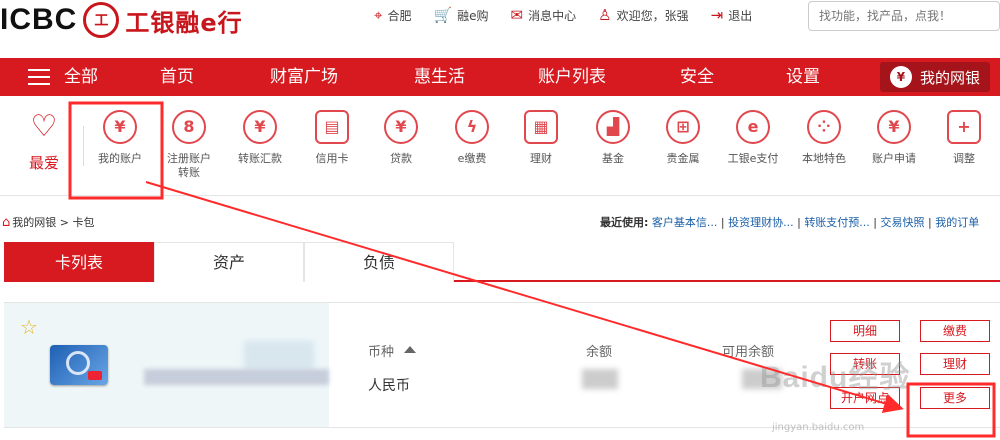 The image size is (1000, 440). Describe the element at coordinates (552, 15) in the screenshot. I see `messages-label: 消息中心` at that location.